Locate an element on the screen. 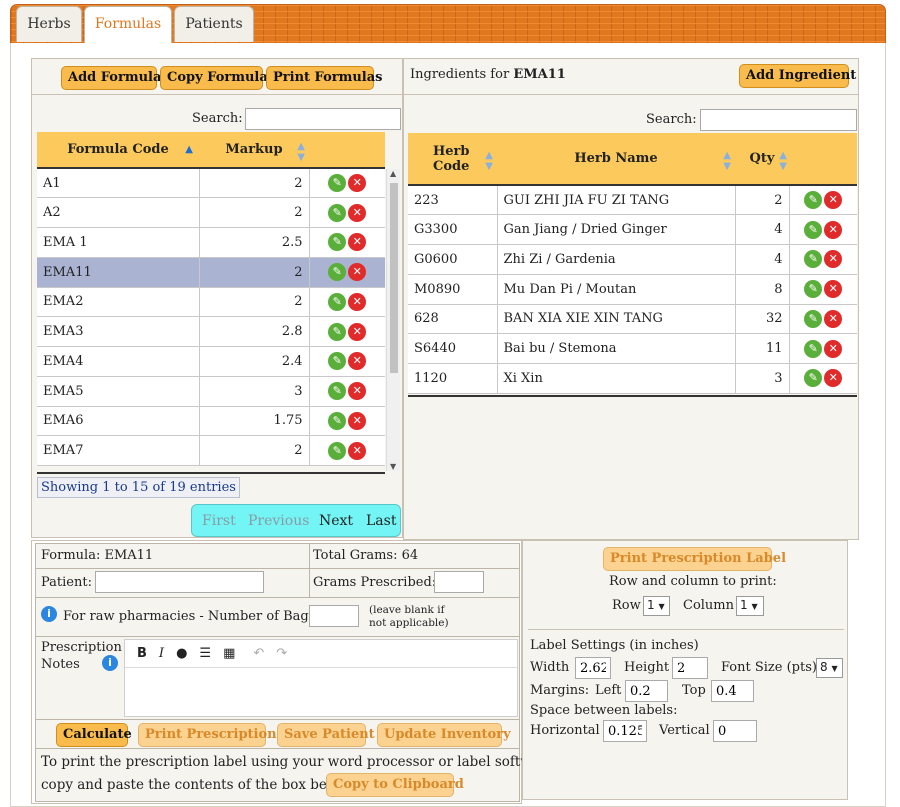 The height and width of the screenshot is (807, 900). bags-input is located at coordinates (334, 616).